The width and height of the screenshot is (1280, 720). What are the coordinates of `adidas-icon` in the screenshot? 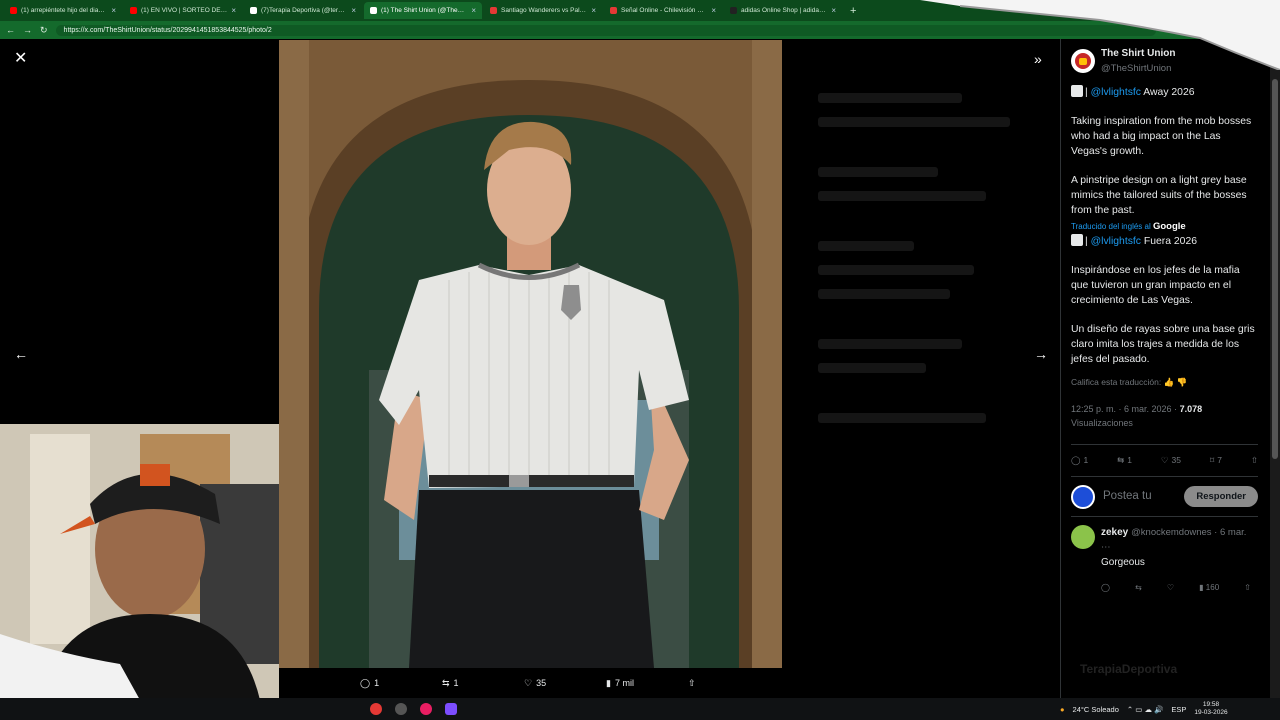 It's located at (733, 10).